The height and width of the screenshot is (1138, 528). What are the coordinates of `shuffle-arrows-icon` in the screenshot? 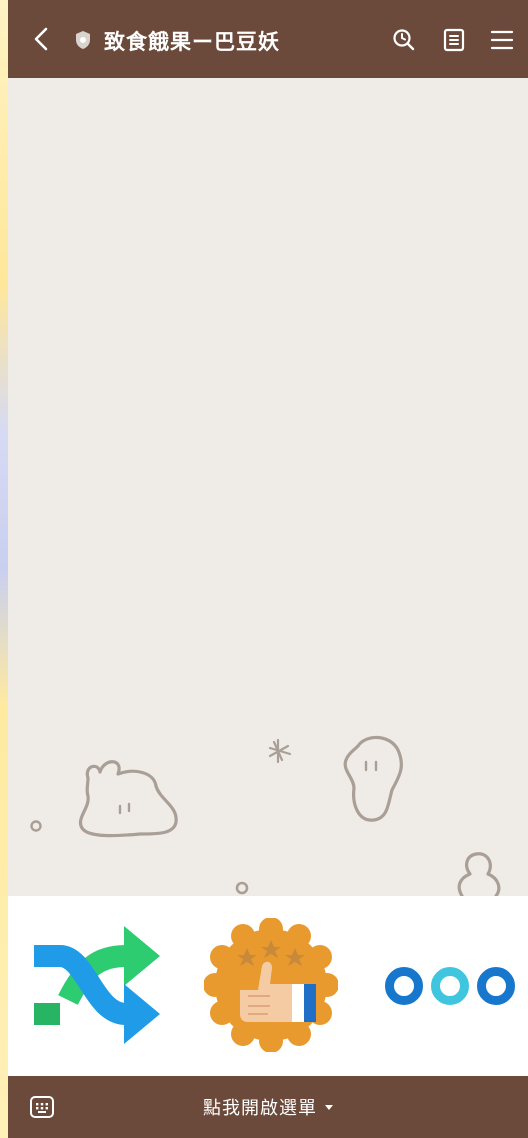 It's located at (97, 985).